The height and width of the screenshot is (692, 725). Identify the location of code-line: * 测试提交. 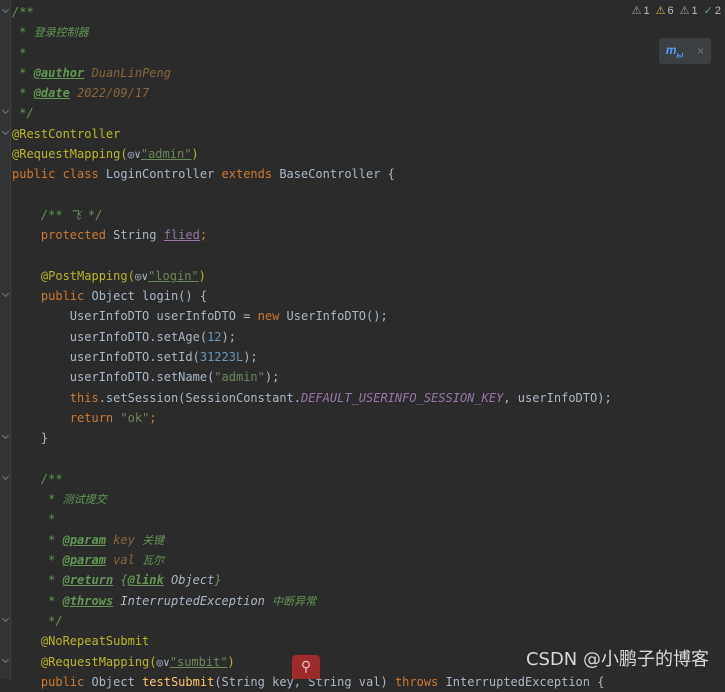
(73, 499).